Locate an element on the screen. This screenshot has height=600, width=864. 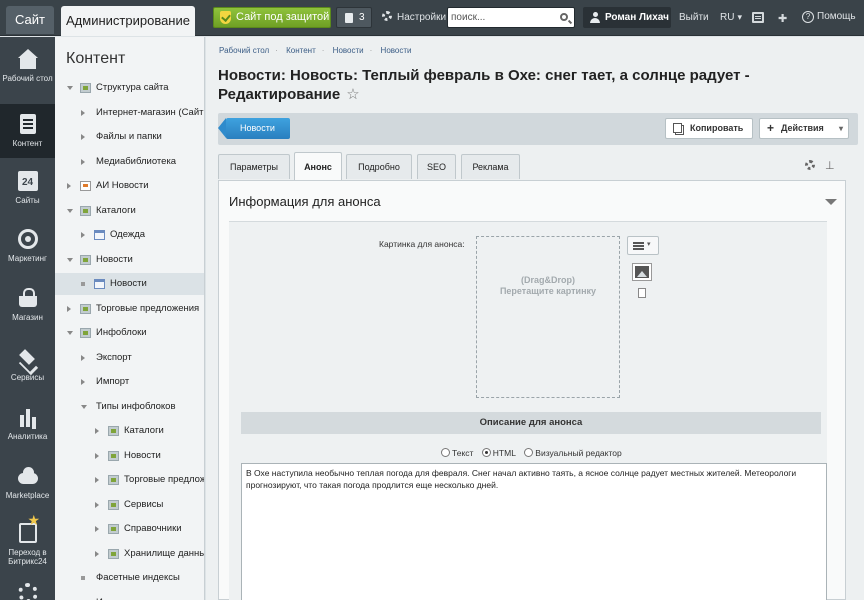
star-icon: ☆ is located at coordinates (352, 94).